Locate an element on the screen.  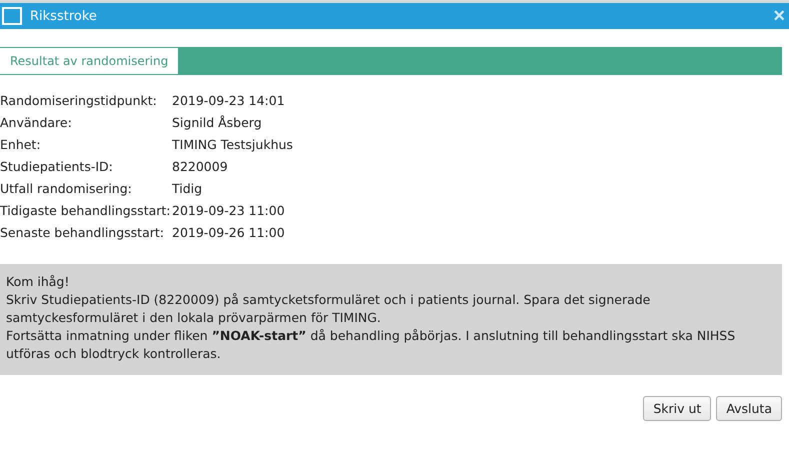
field-value: 2019-09-26 11:00 is located at coordinates (229, 233).